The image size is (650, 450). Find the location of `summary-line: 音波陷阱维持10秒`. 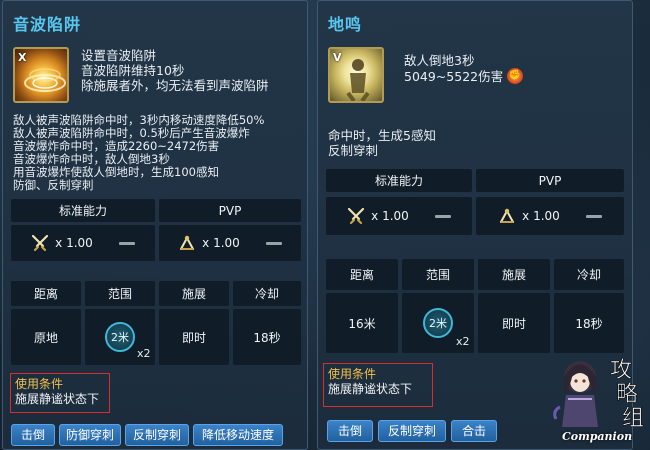

summary-line: 音波陷阱维持10秒 is located at coordinates (133, 70).